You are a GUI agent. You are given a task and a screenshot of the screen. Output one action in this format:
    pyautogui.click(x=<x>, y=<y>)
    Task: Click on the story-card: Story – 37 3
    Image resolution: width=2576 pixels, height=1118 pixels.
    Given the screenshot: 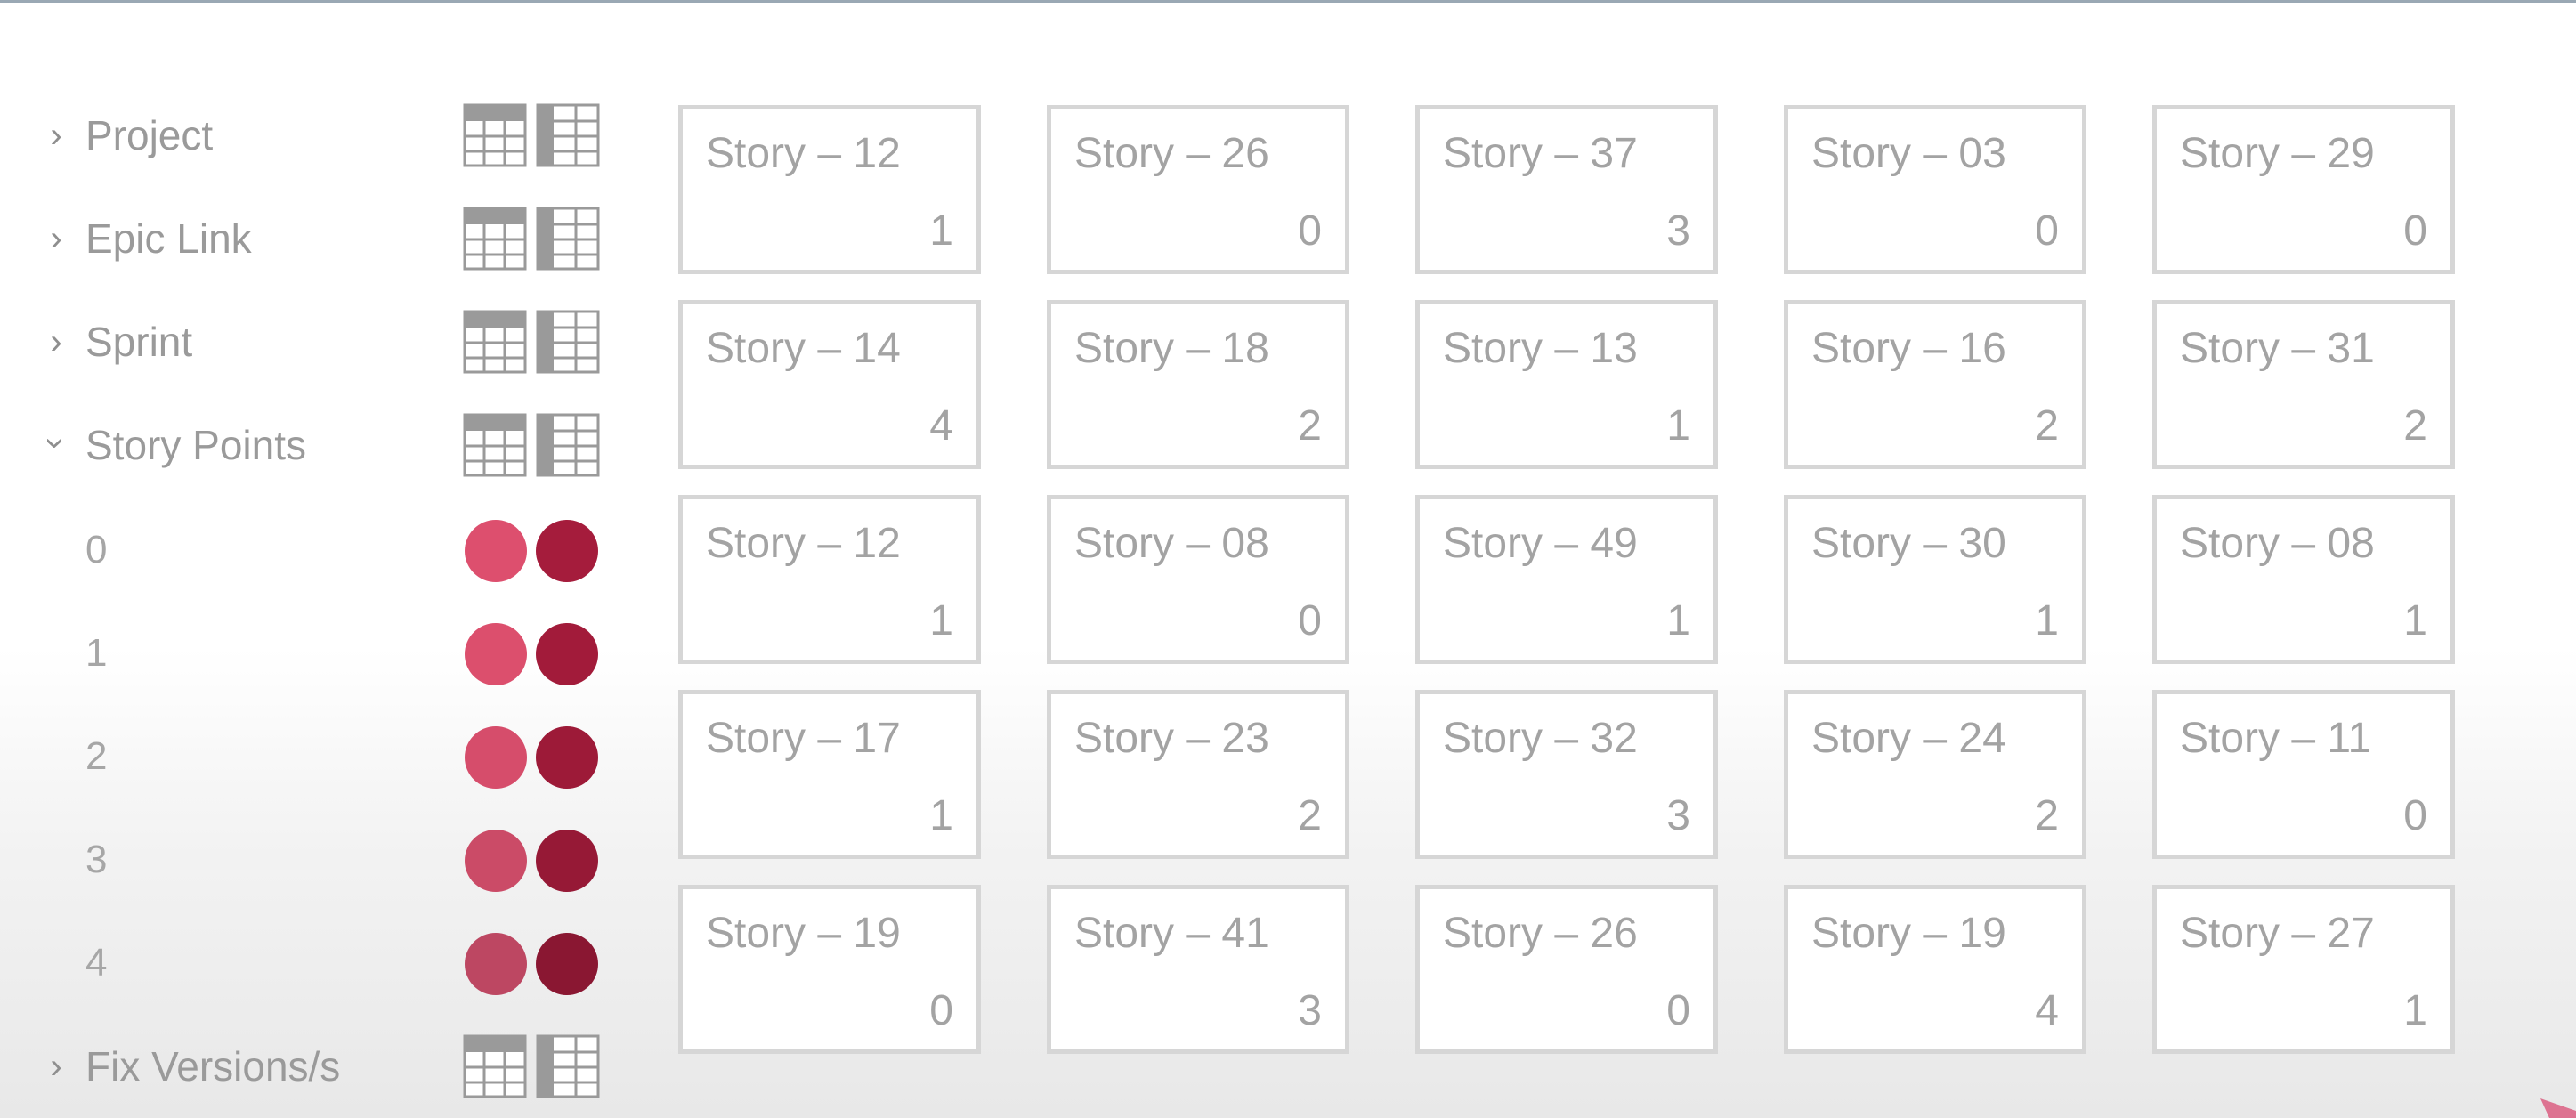 What is the action you would take?
    pyautogui.click(x=1567, y=189)
    